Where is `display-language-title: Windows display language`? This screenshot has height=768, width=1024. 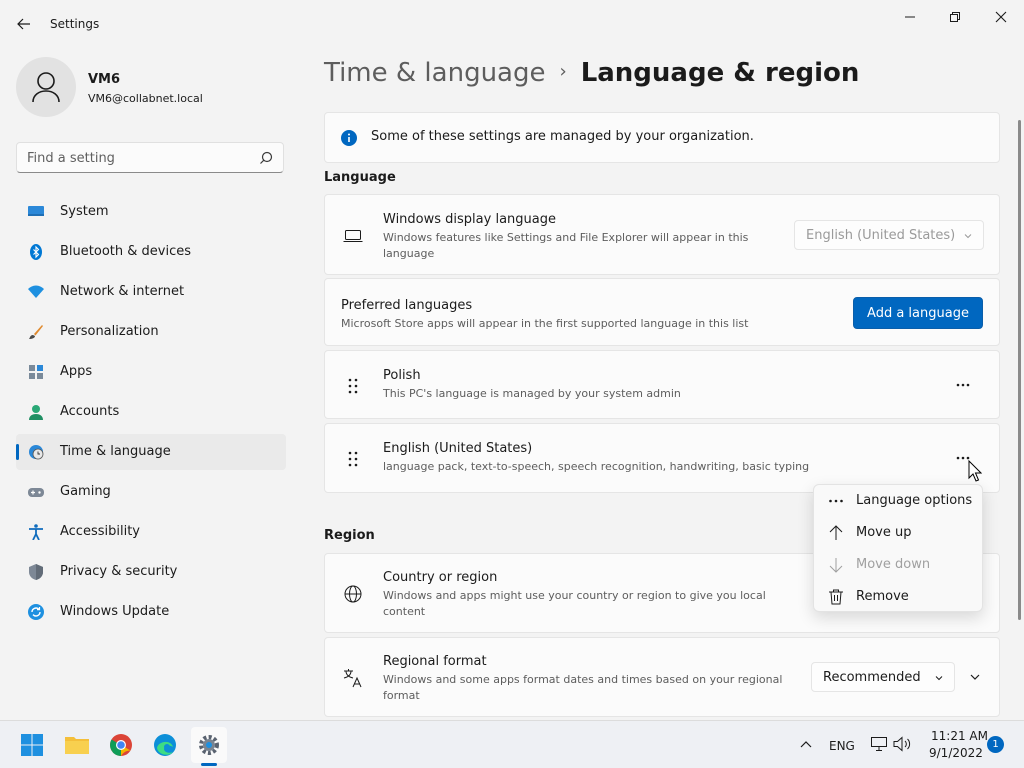
display-language-title: Windows display language is located at coordinates (469, 219).